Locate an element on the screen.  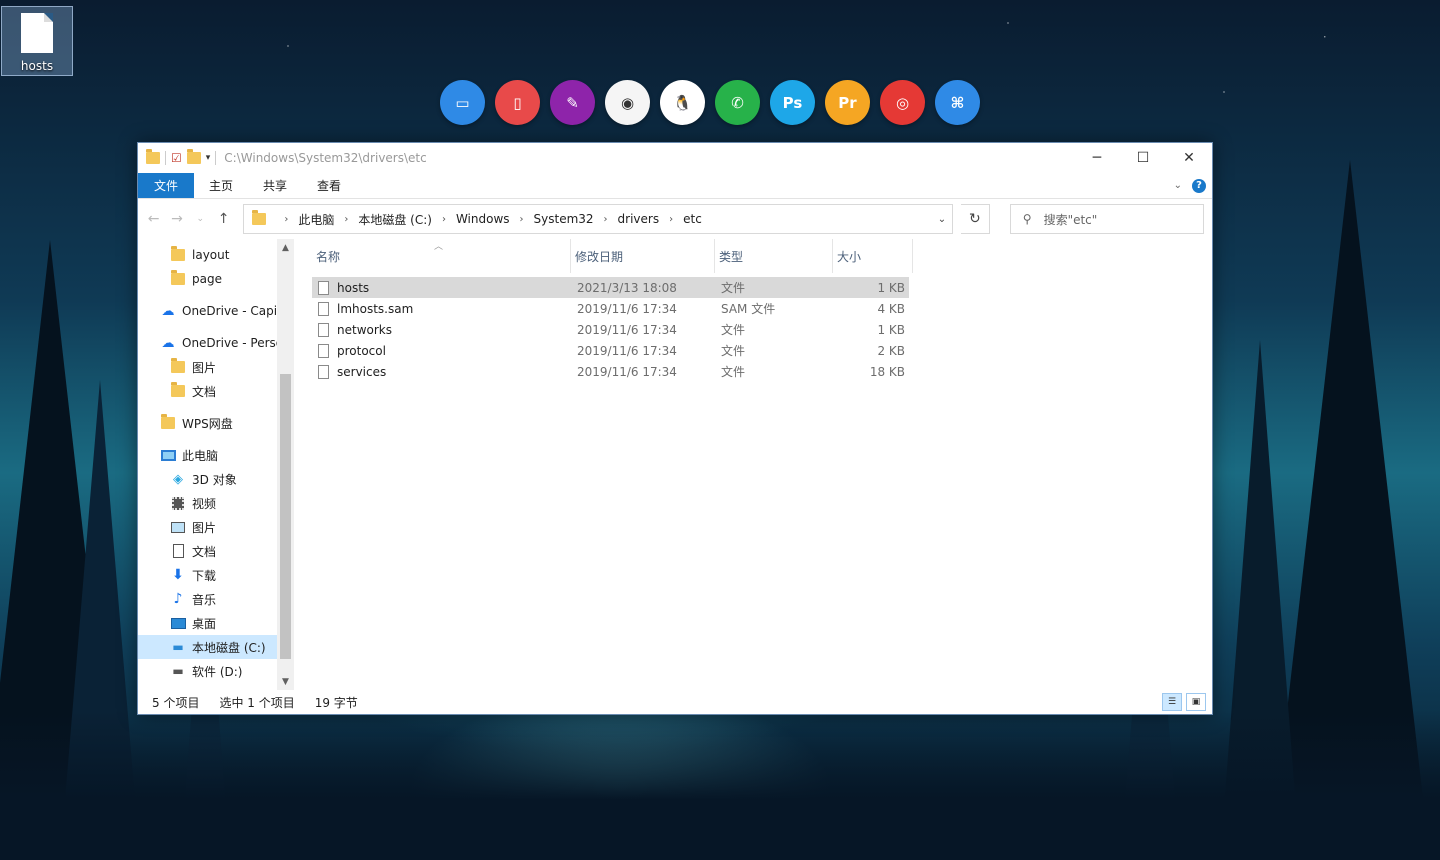
sidebar-item-label: WPS网盘 is located at coordinates (207, 423).